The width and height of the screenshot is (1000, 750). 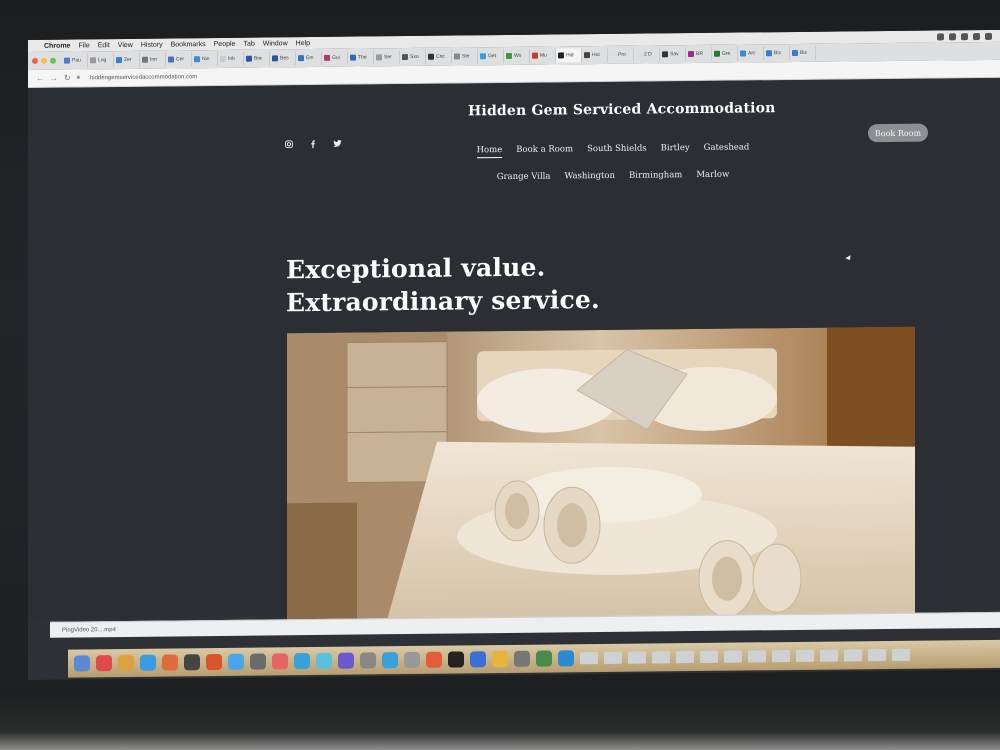 I want to click on browser-tab: Gre, so click(x=725, y=53).